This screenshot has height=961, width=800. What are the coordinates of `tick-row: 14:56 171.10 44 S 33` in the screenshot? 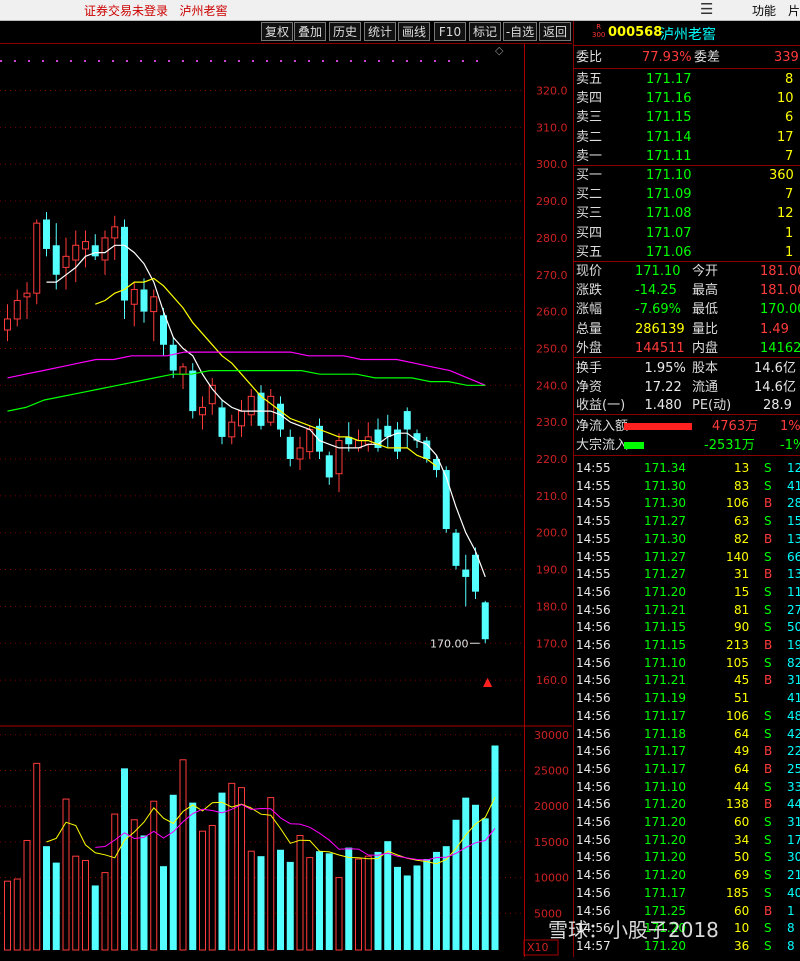 It's located at (687, 788).